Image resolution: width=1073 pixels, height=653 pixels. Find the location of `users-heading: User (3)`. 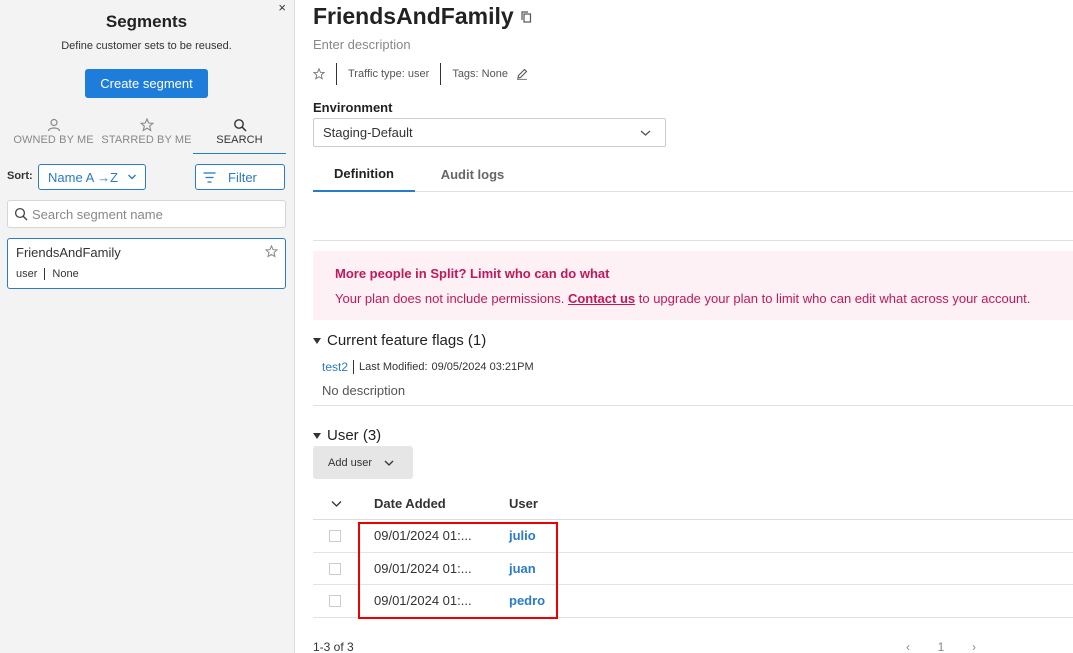

users-heading: User (3) is located at coordinates (354, 435).